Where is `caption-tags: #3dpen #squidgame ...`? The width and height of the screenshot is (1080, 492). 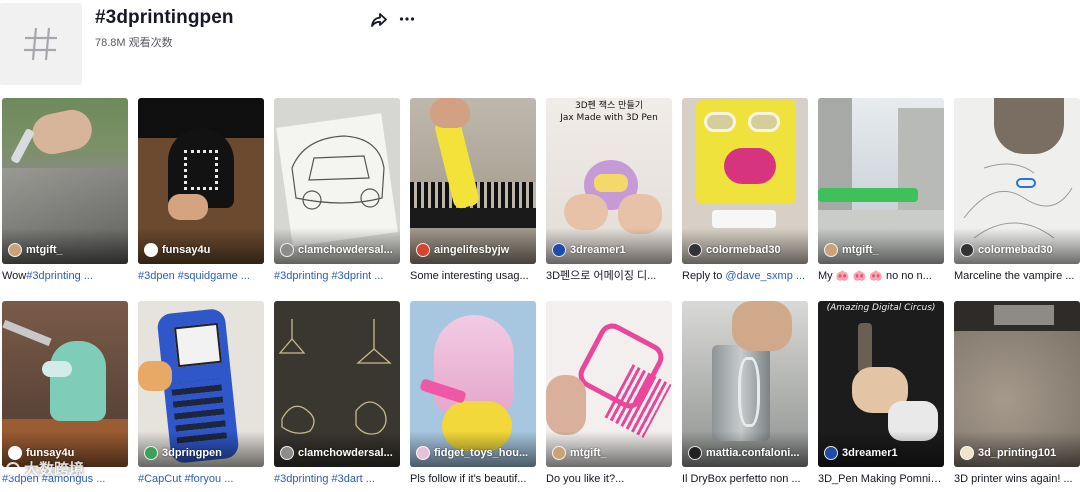 caption-tags: #3dpen #squidgame ... is located at coordinates (194, 276).